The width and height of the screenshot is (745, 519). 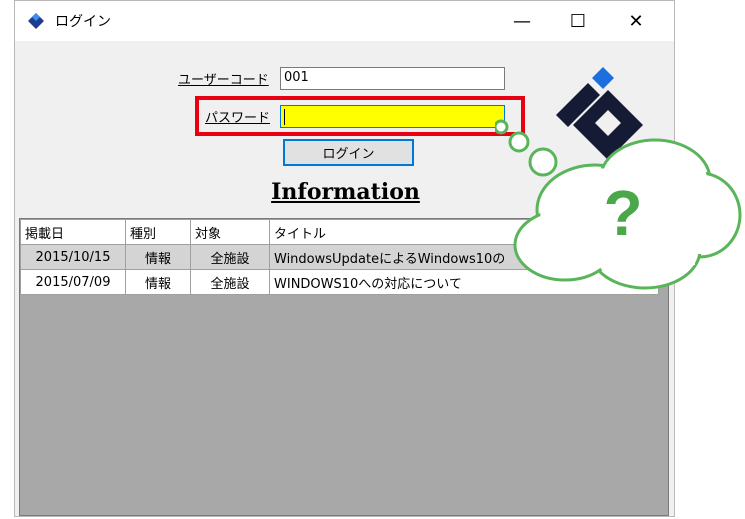 I want to click on question-callout-cloud: ?, so click(x=618, y=204).